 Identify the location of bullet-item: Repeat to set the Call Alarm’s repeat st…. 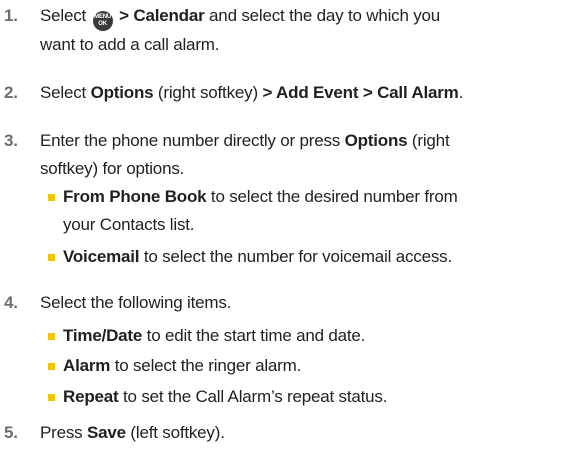
(308, 397).